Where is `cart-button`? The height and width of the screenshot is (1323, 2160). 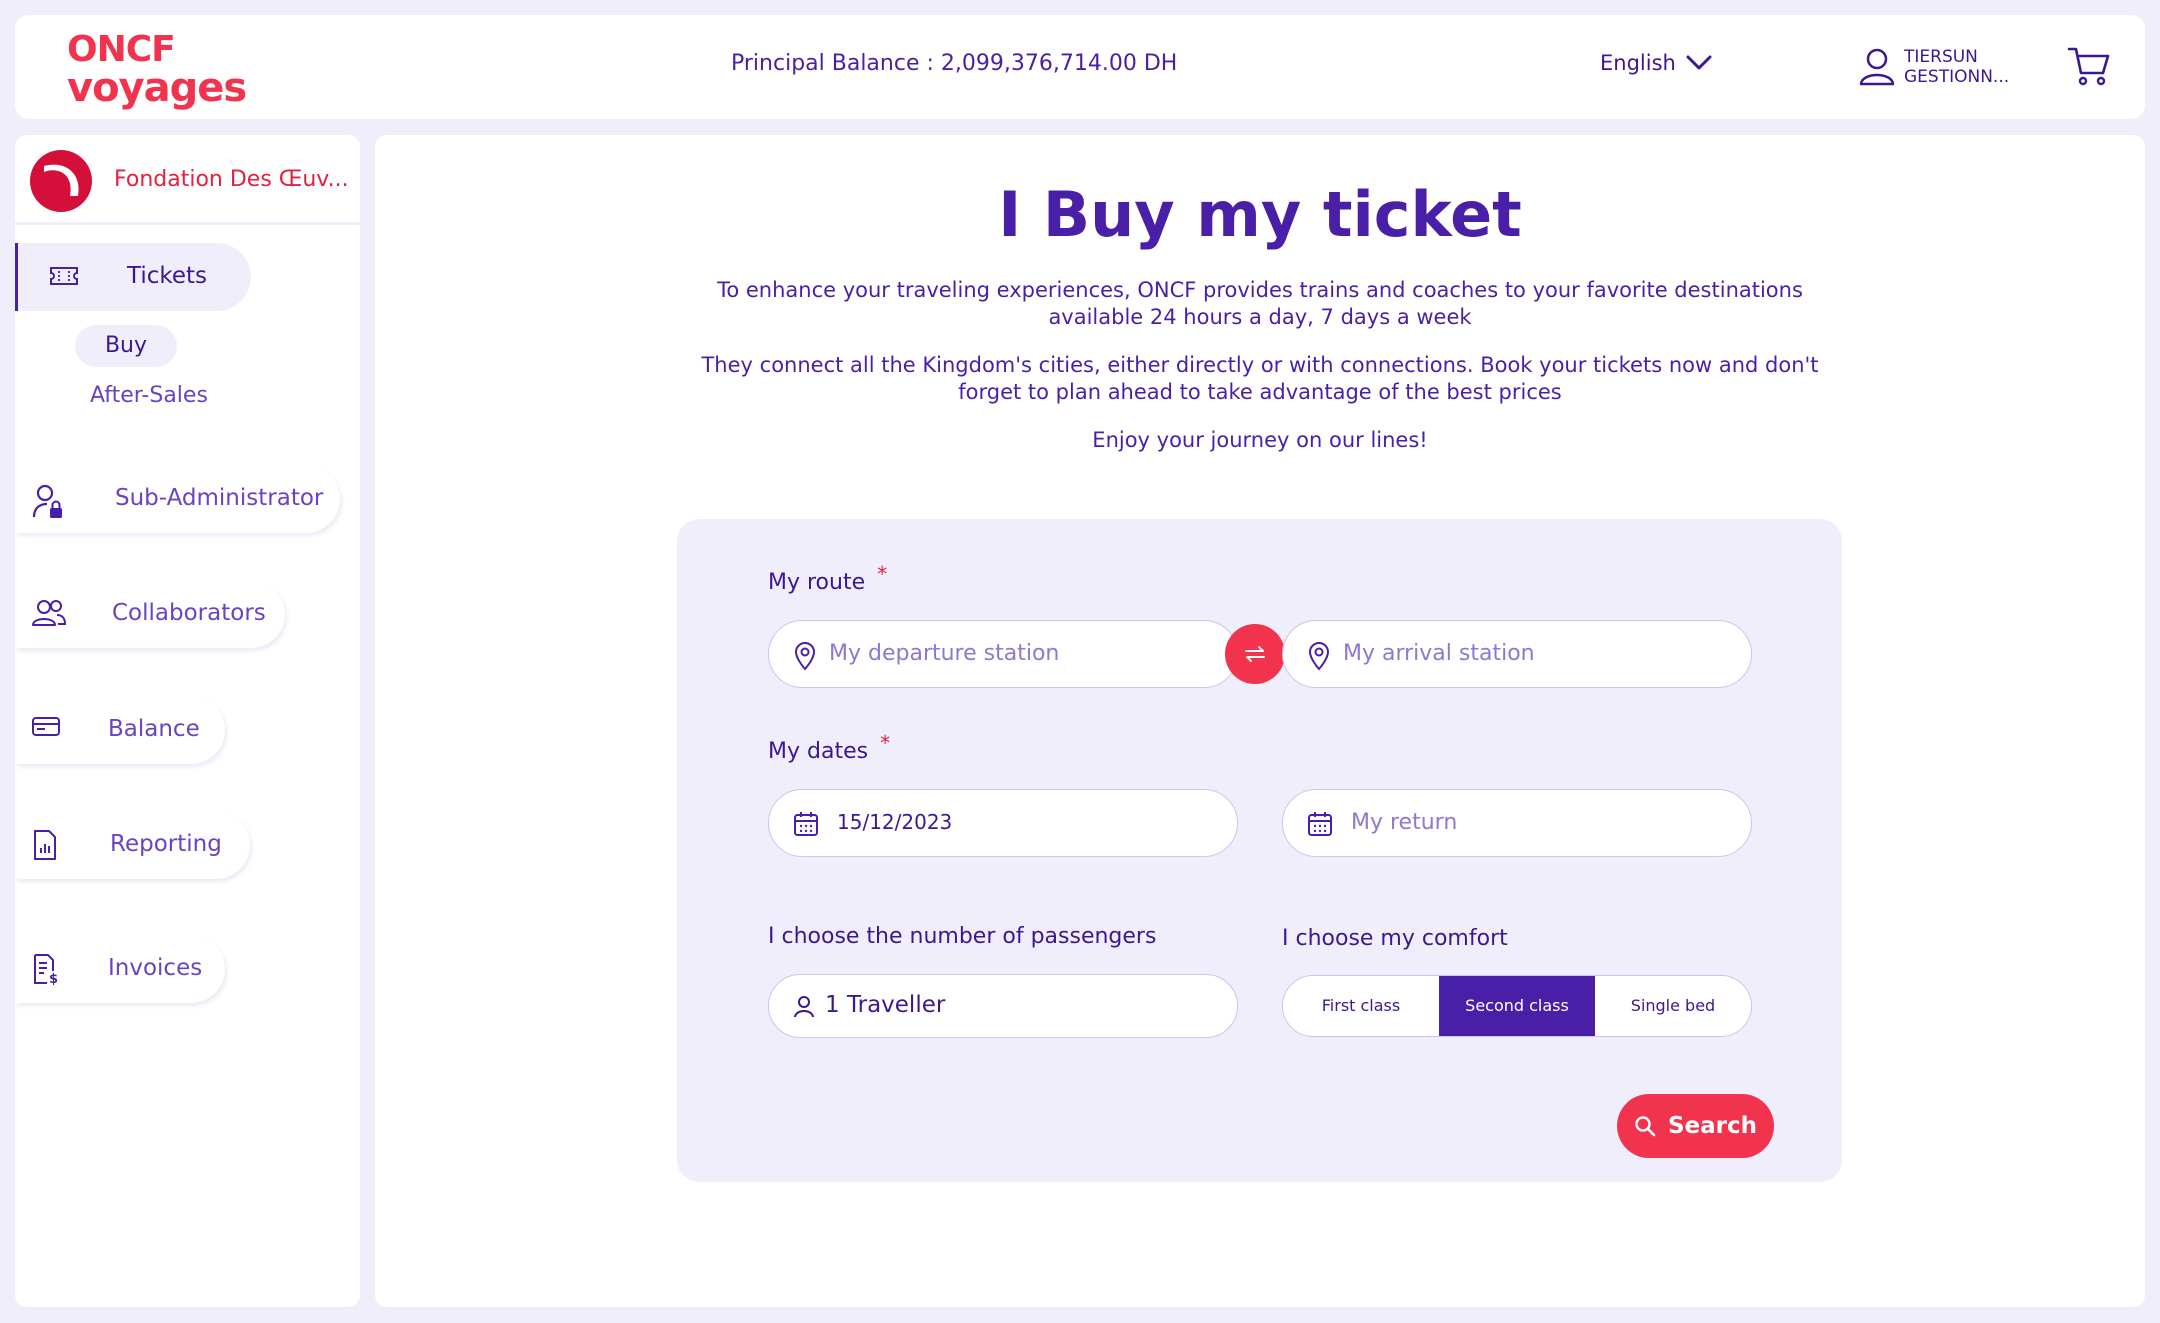
cart-button is located at coordinates (2089, 68).